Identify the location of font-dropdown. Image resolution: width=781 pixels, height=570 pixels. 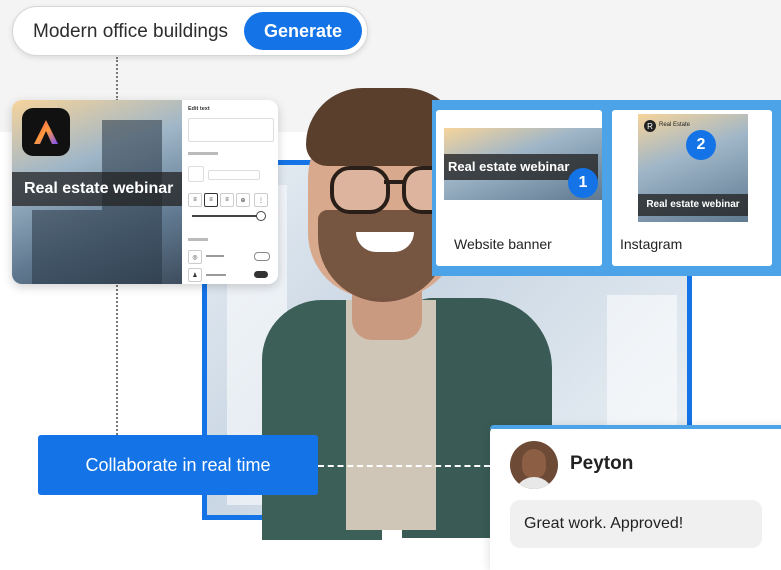
(234, 175).